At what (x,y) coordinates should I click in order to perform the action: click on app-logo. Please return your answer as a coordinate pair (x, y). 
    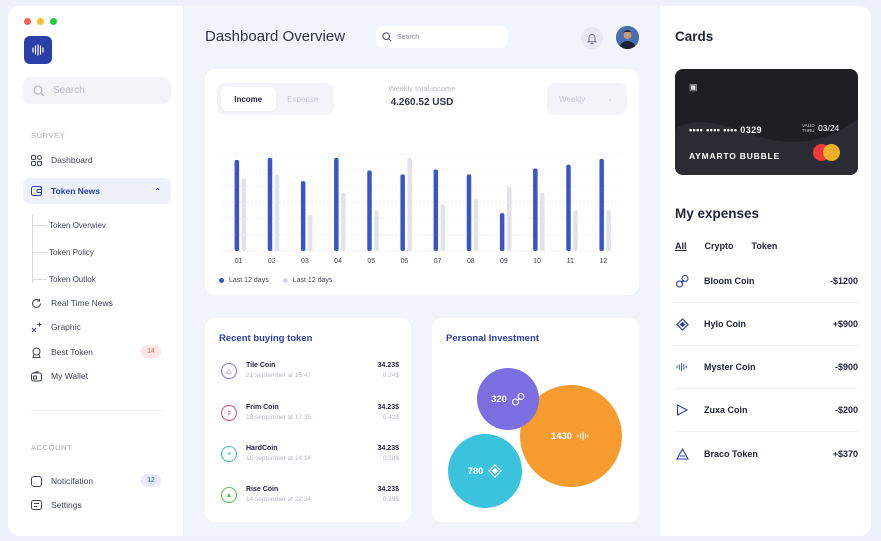
    Looking at the image, I should click on (38, 50).